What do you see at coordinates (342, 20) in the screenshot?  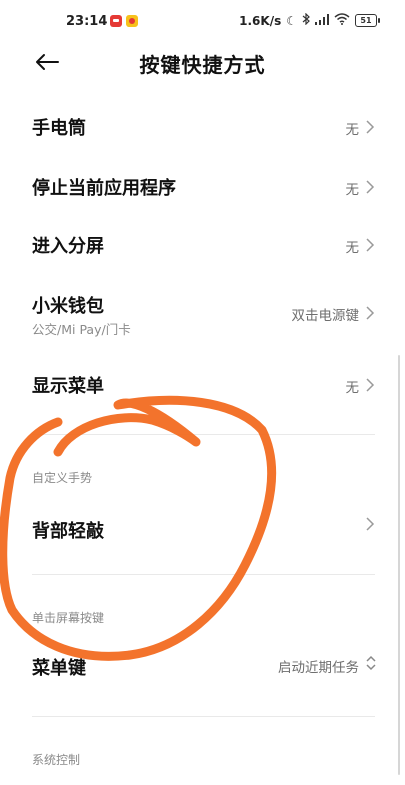 I see `wifi-icon` at bounding box center [342, 20].